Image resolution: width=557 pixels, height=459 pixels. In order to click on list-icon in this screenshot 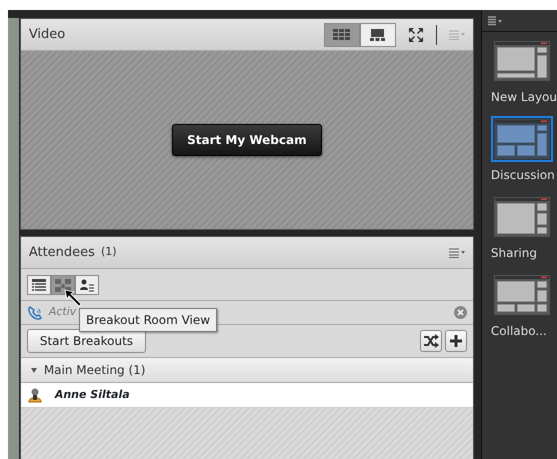, I will do `click(39, 284)`.